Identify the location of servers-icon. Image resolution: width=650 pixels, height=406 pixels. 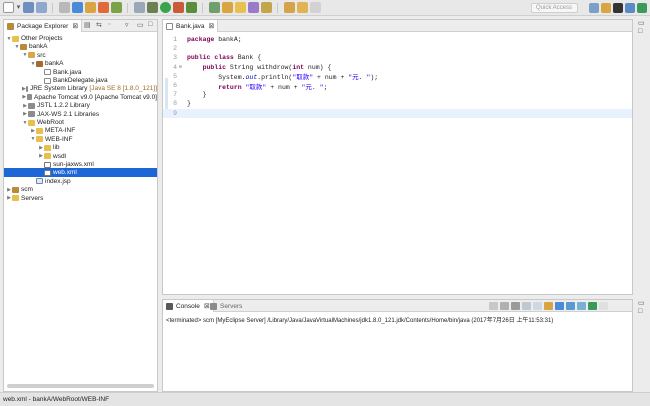
(213, 306).